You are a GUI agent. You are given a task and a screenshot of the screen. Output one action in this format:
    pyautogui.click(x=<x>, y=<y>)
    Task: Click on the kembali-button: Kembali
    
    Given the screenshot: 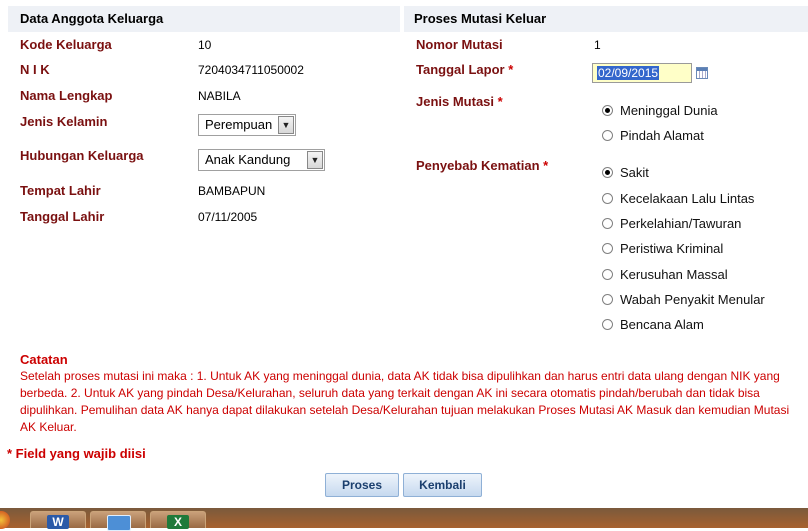 What is the action you would take?
    pyautogui.click(x=442, y=485)
    